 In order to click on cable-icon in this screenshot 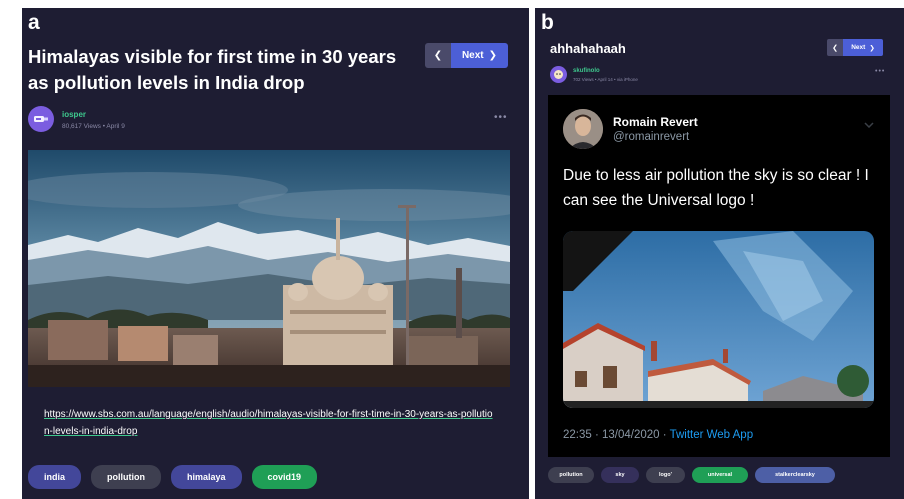, I will do `click(41, 119)`.